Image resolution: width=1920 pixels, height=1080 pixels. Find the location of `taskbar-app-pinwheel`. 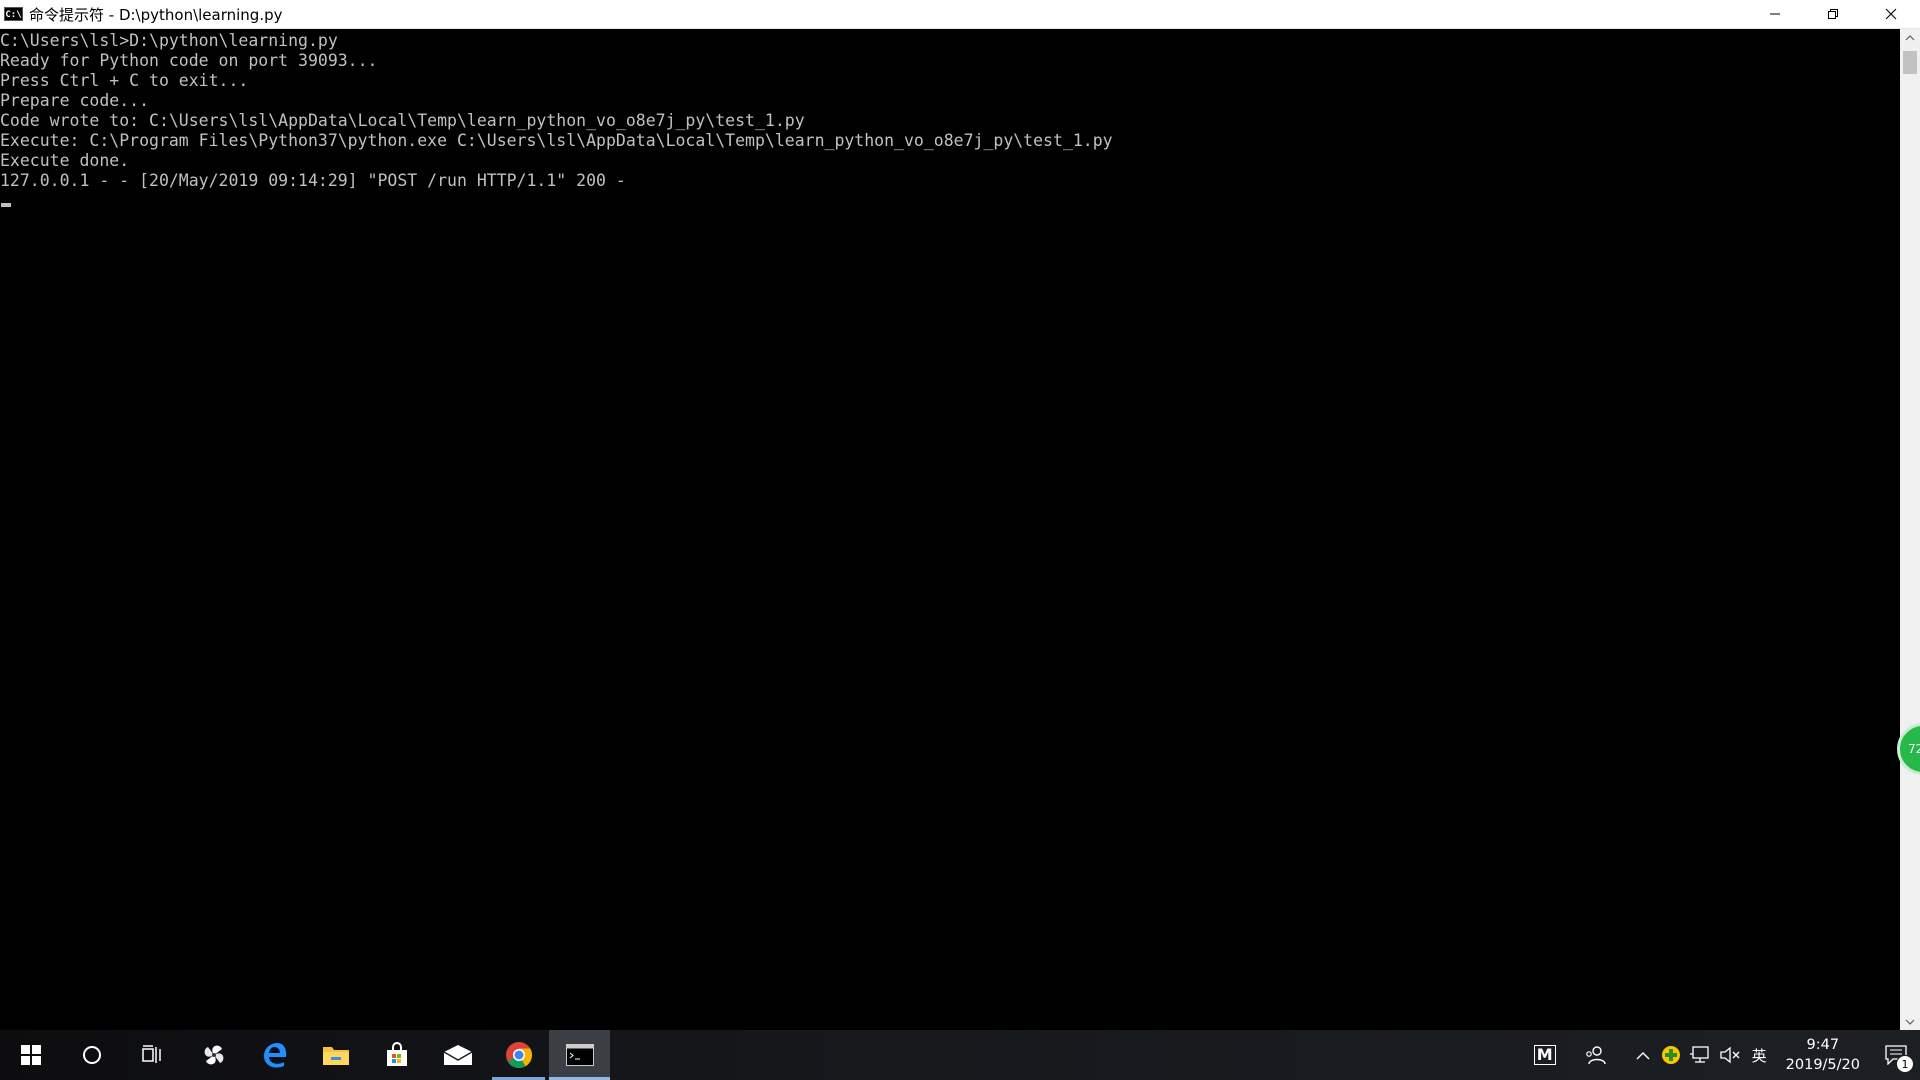

taskbar-app-pinwheel is located at coordinates (213, 1055).